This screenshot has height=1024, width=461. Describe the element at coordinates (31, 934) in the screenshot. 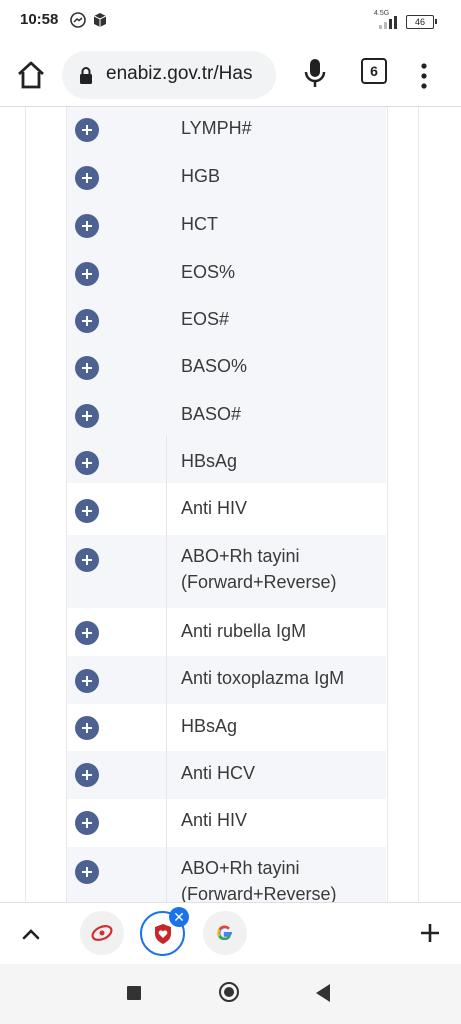

I see `chevron-up-icon` at that location.